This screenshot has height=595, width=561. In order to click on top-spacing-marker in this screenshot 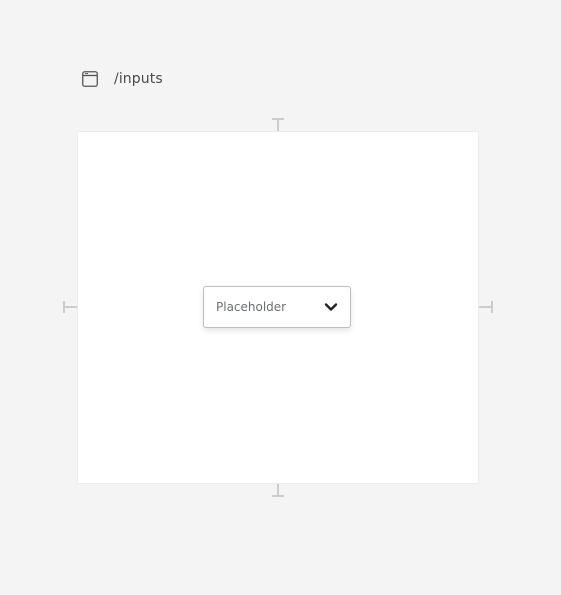, I will do `click(278, 125)`.